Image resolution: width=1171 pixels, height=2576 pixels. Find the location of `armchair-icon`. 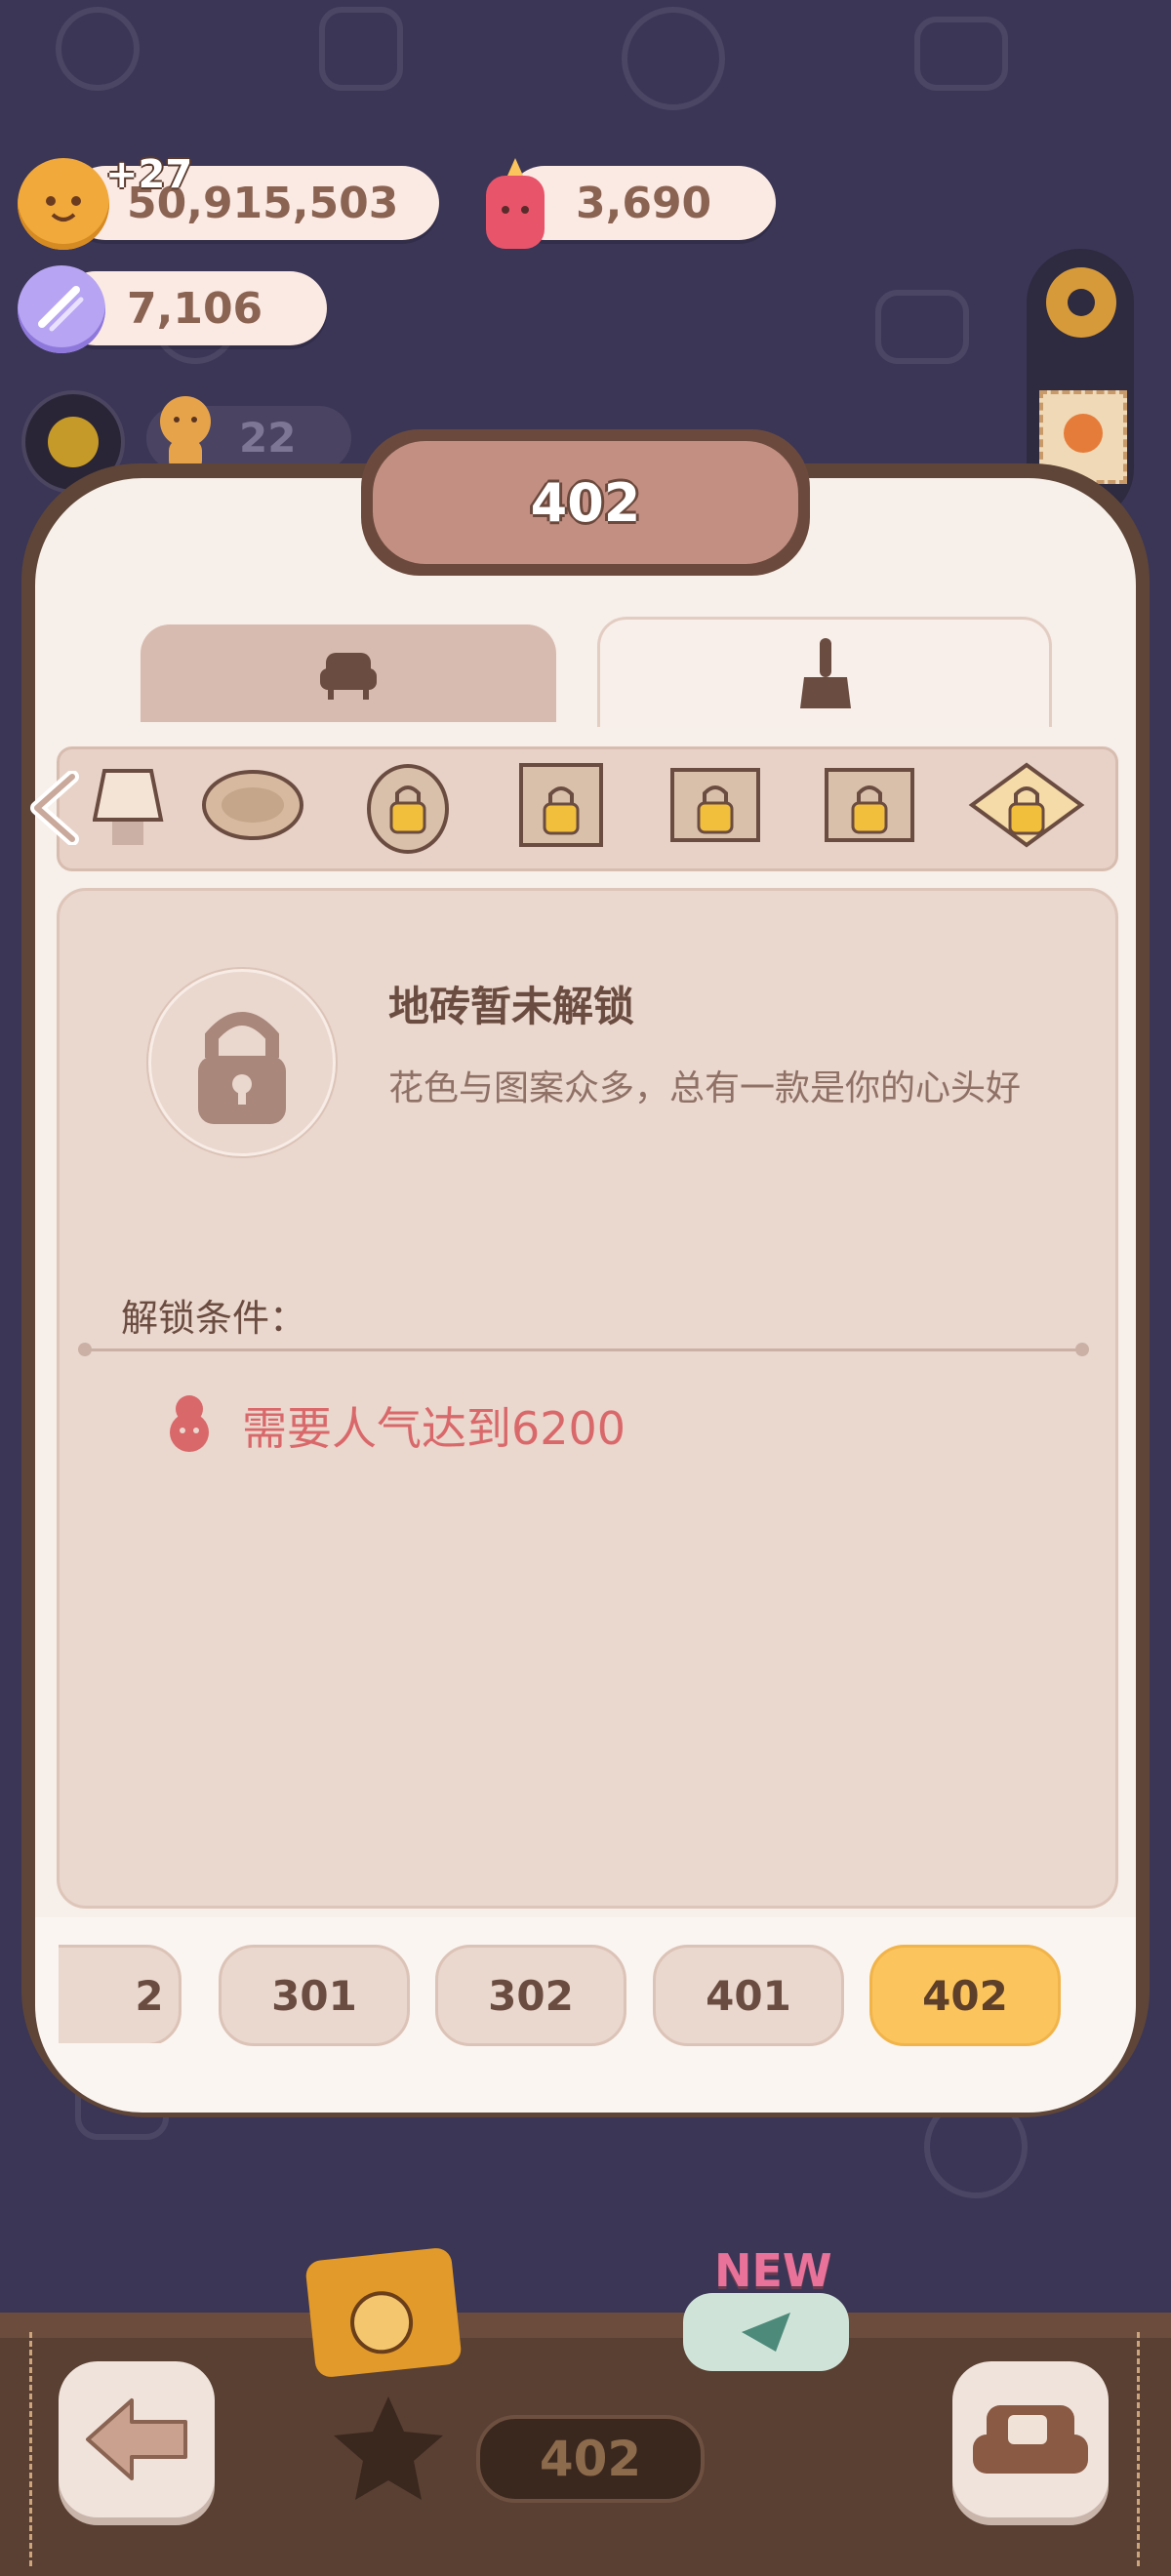

armchair-icon is located at coordinates (348, 676).